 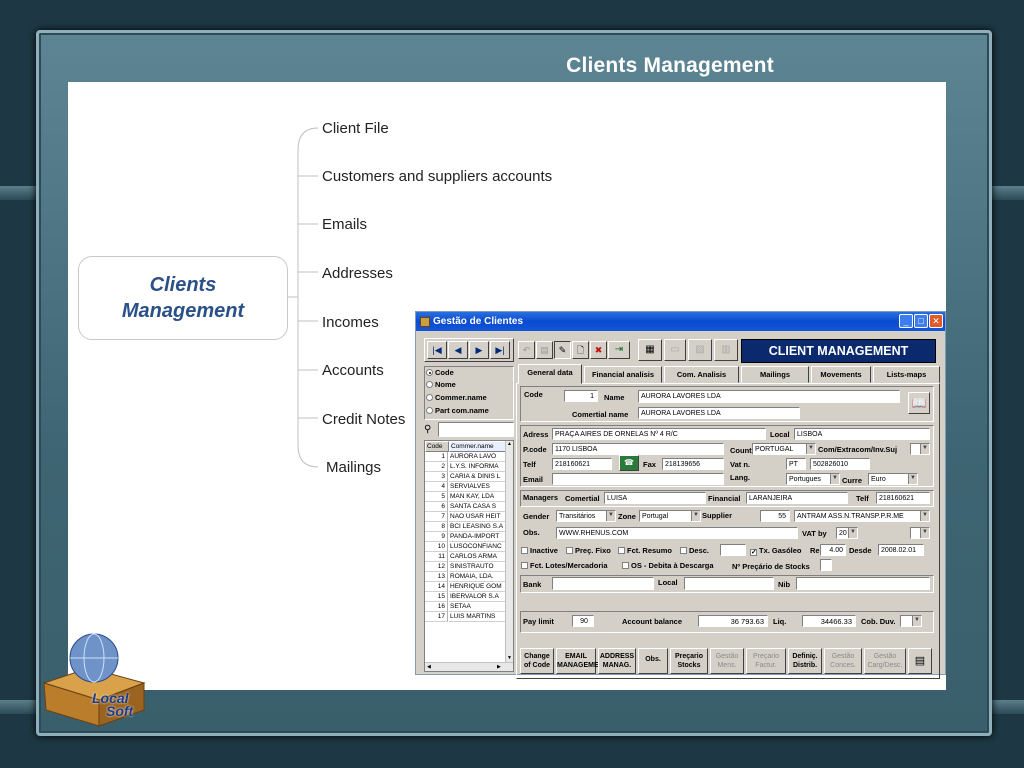 I want to click on obs-field: WWW.RHENUS.COM, so click(x=677, y=533).